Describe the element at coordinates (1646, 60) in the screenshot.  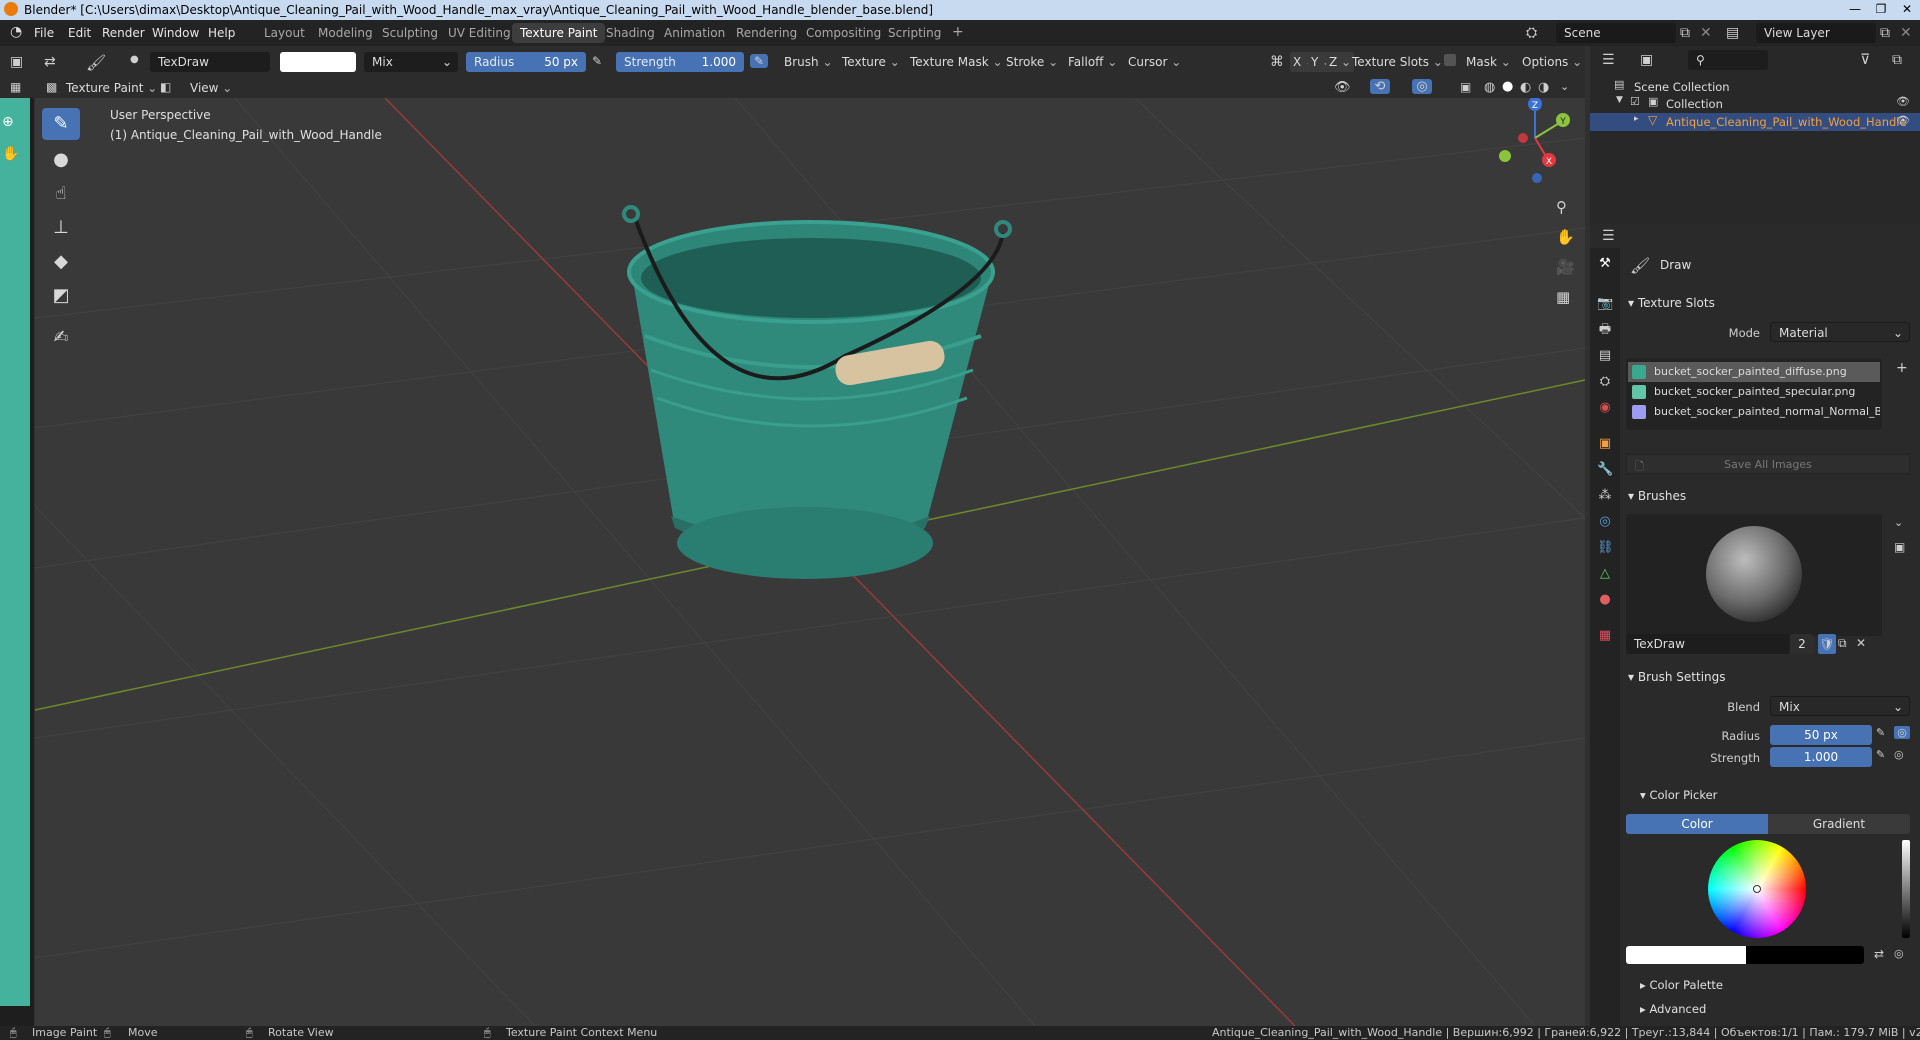
I see `display-mode-icon: ▣` at that location.